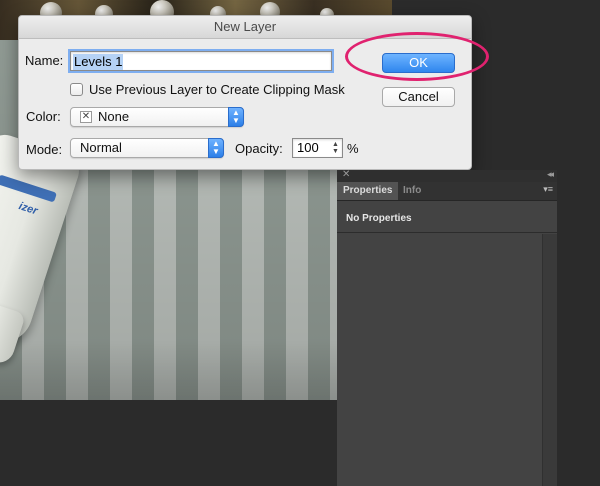 The image size is (600, 486). Describe the element at coordinates (43, 116) in the screenshot. I see `color-label: Color:` at that location.